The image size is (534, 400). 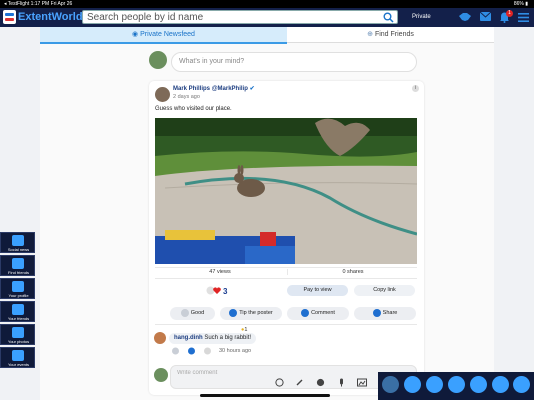 I want to click on menu-icon, so click(x=390, y=384).